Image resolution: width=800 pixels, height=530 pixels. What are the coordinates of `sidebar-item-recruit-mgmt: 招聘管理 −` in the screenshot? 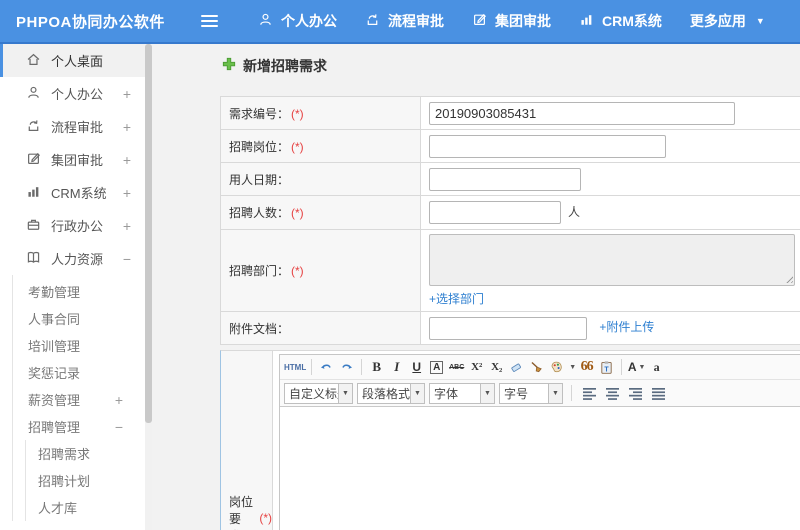 It's located at (79, 426).